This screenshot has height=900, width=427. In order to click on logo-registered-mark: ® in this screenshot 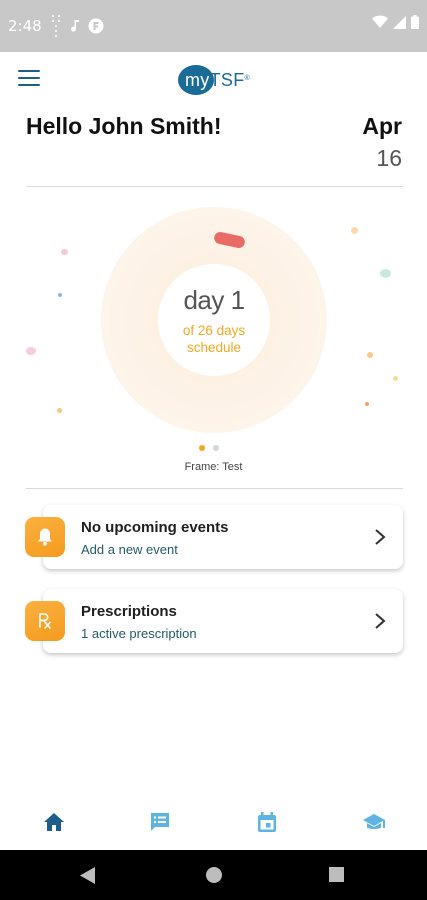, I will do `click(247, 78)`.